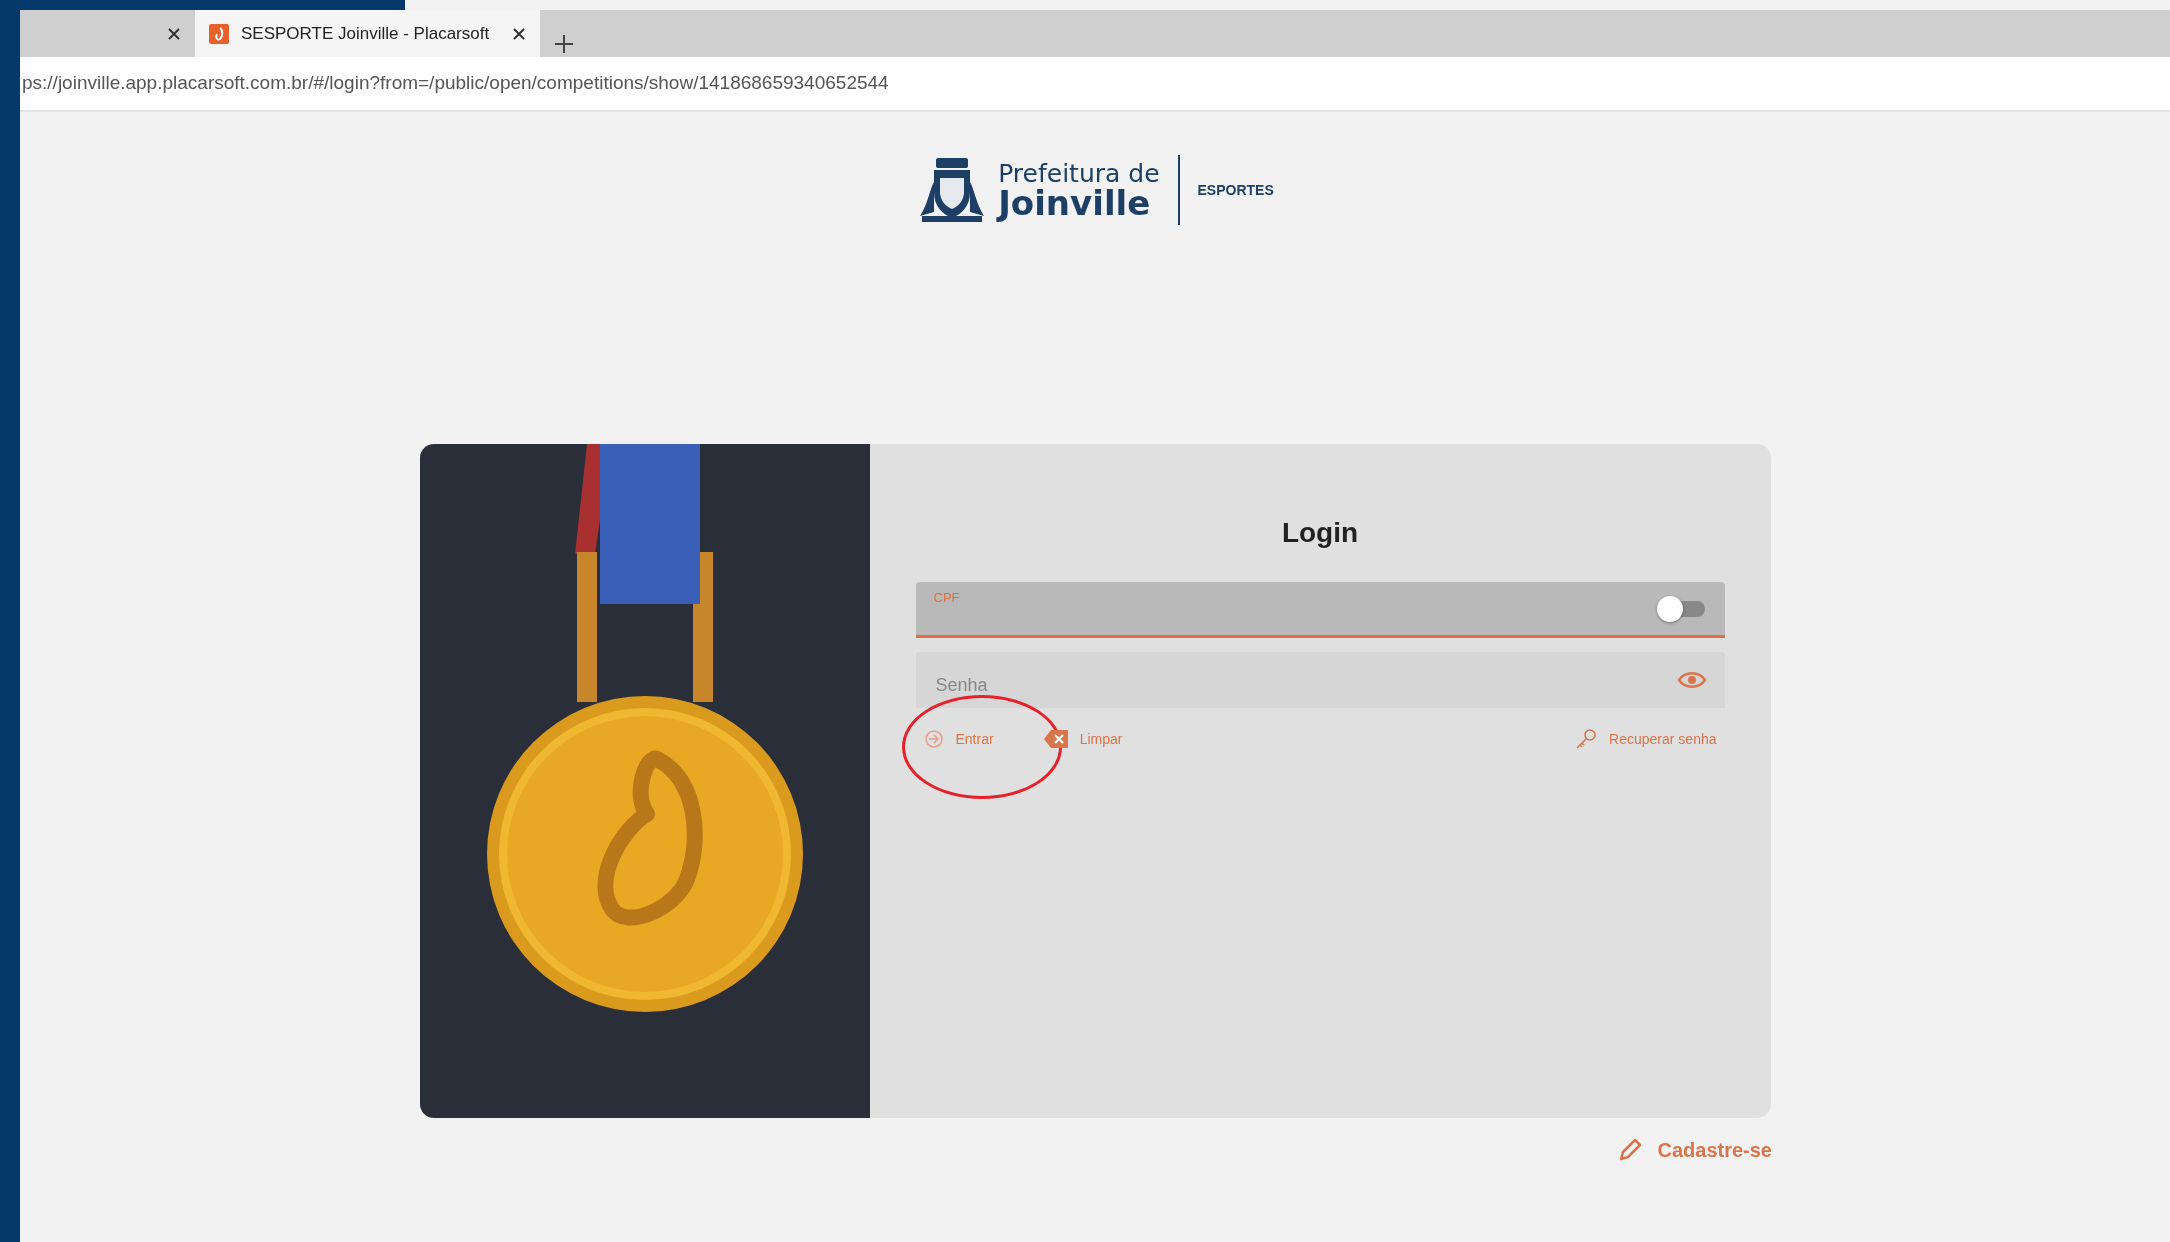  What do you see at coordinates (946, 598) in the screenshot?
I see `field-label: CPF` at bounding box center [946, 598].